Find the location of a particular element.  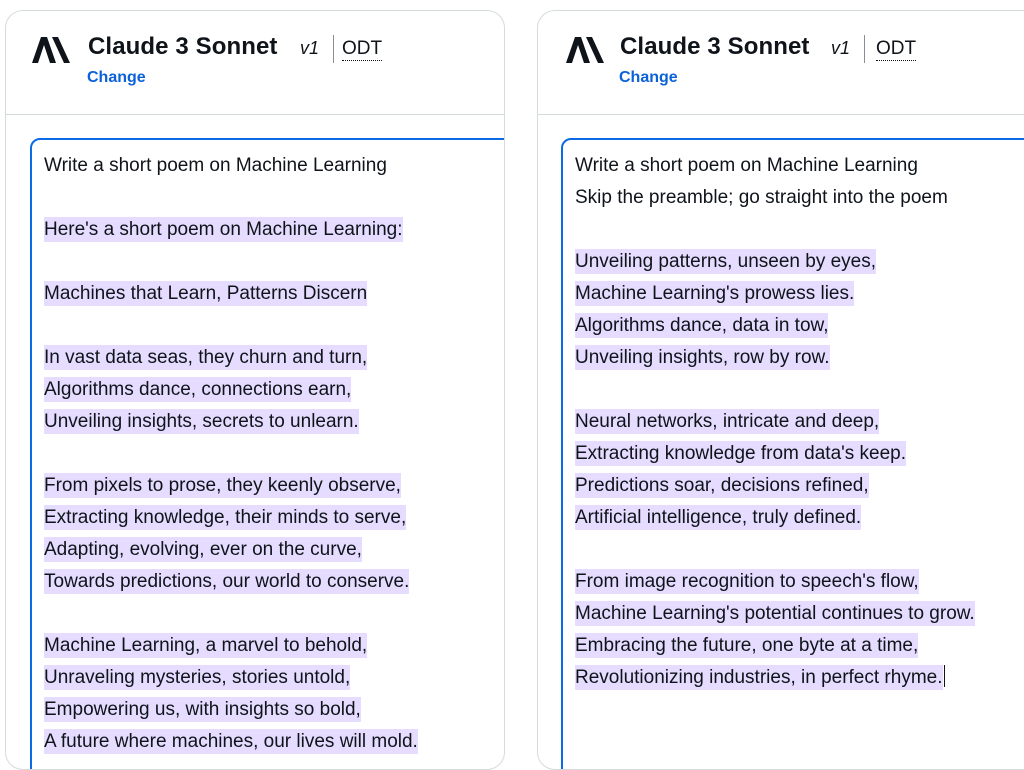

response-line: Adapting, evolving, ever on the curve, is located at coordinates (203, 549).